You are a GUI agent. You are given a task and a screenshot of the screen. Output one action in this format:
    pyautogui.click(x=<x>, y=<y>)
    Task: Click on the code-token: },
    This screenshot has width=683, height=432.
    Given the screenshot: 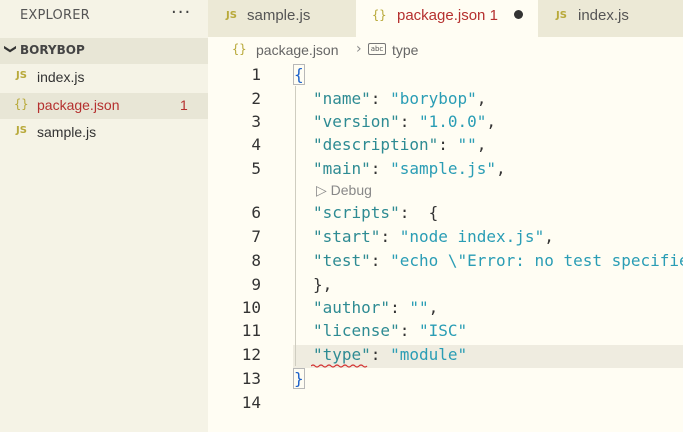 What is the action you would take?
    pyautogui.click(x=323, y=284)
    